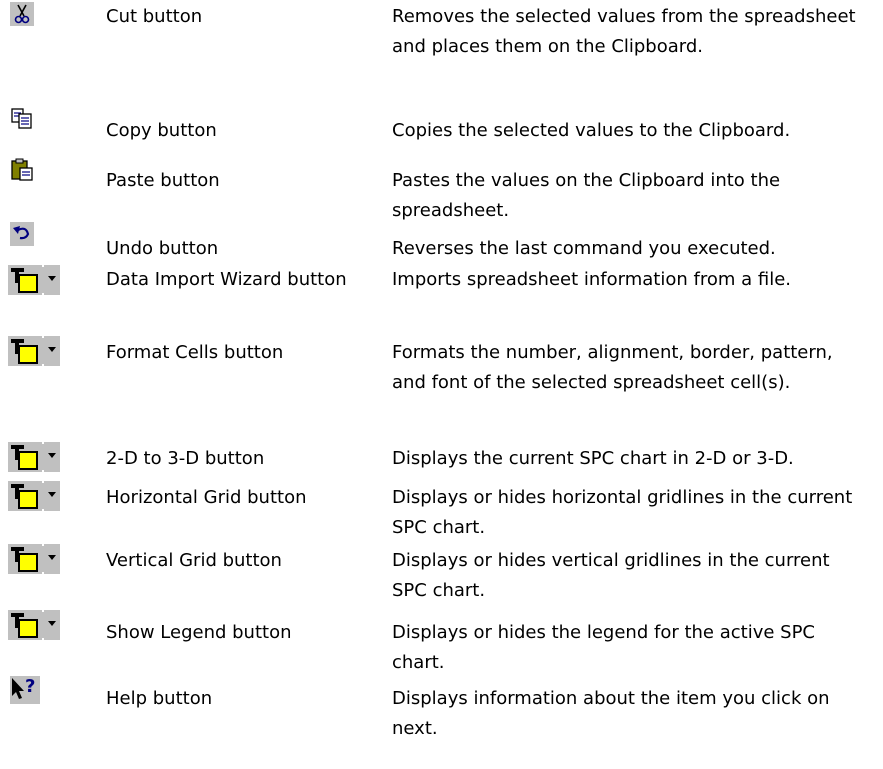  What do you see at coordinates (195, 352) in the screenshot?
I see `row-name: Format Cells button` at bounding box center [195, 352].